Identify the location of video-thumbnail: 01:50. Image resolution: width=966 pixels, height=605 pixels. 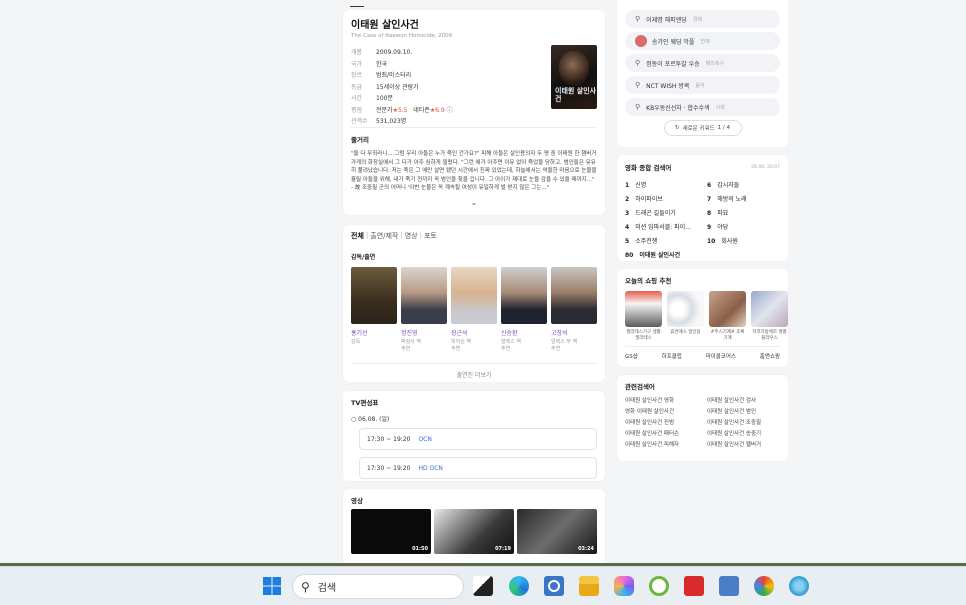
(391, 531).